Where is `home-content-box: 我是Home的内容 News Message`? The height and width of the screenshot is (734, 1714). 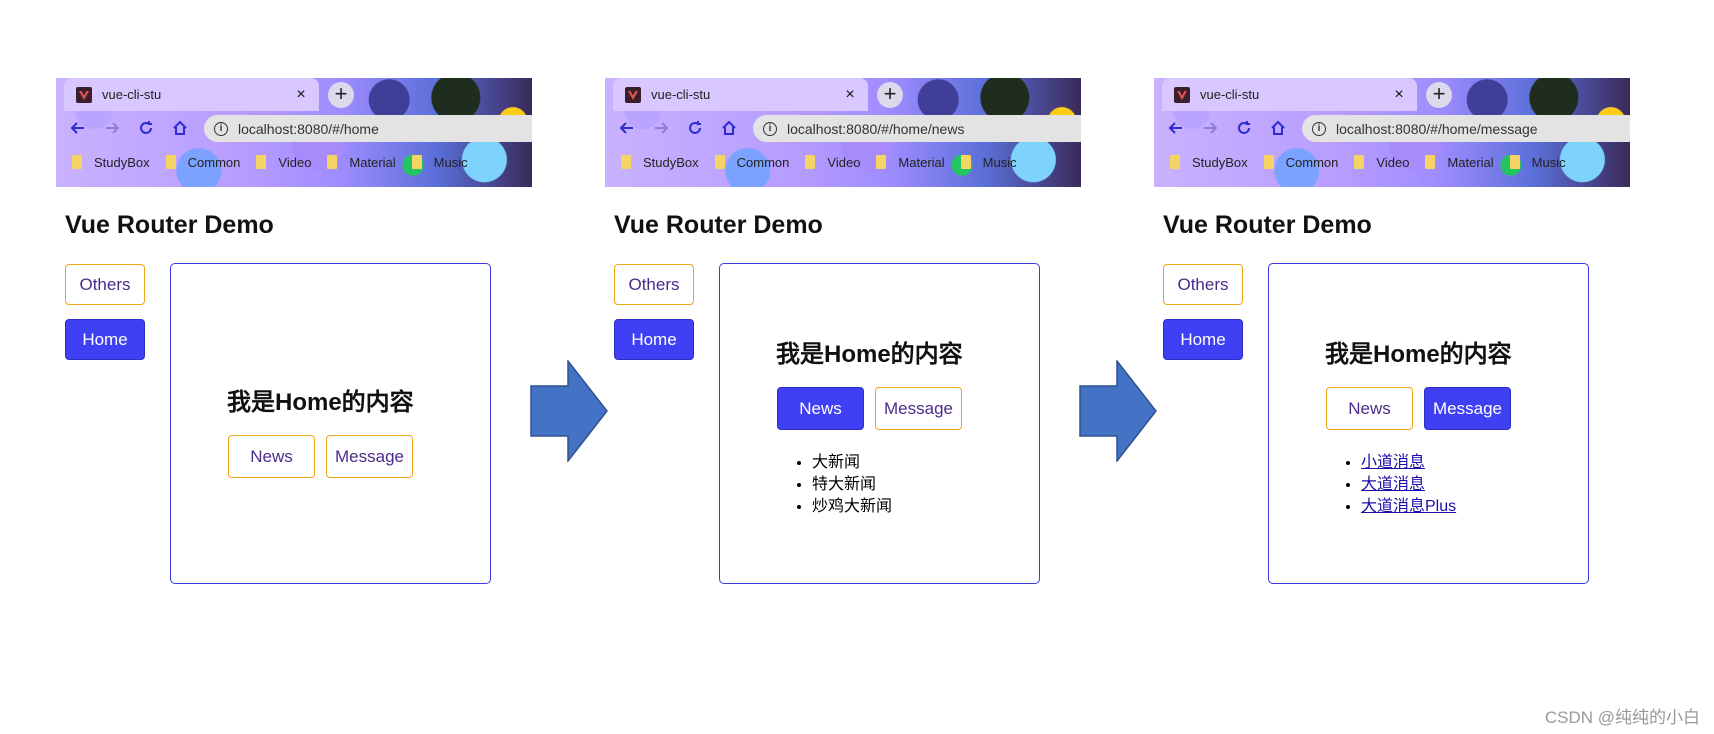 home-content-box: 我是Home的内容 News Message is located at coordinates (330, 423).